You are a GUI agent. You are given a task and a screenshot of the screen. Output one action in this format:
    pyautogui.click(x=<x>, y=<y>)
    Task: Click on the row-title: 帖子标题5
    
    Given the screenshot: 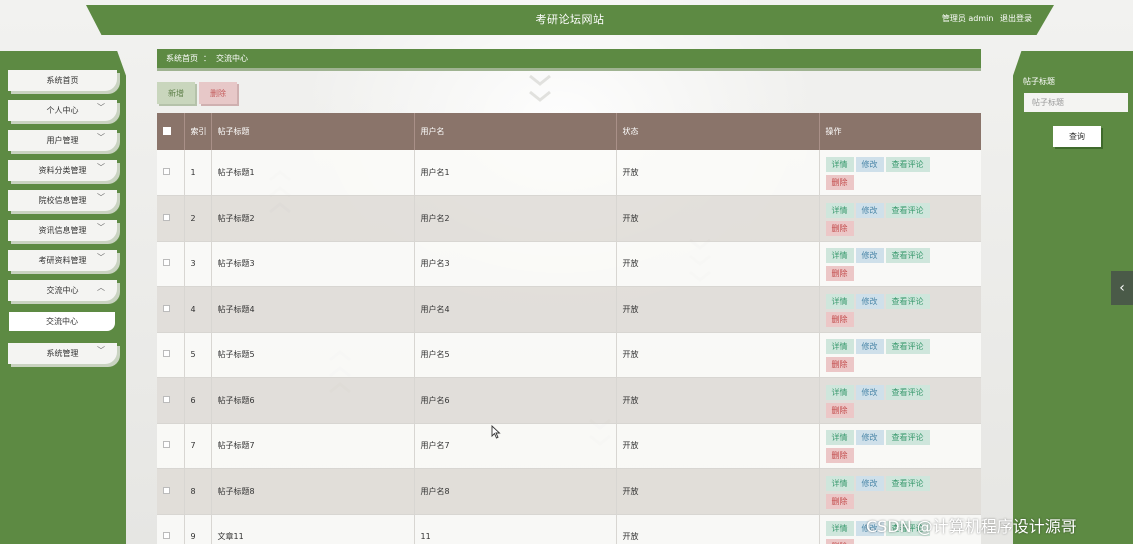 What is the action you would take?
    pyautogui.click(x=313, y=355)
    